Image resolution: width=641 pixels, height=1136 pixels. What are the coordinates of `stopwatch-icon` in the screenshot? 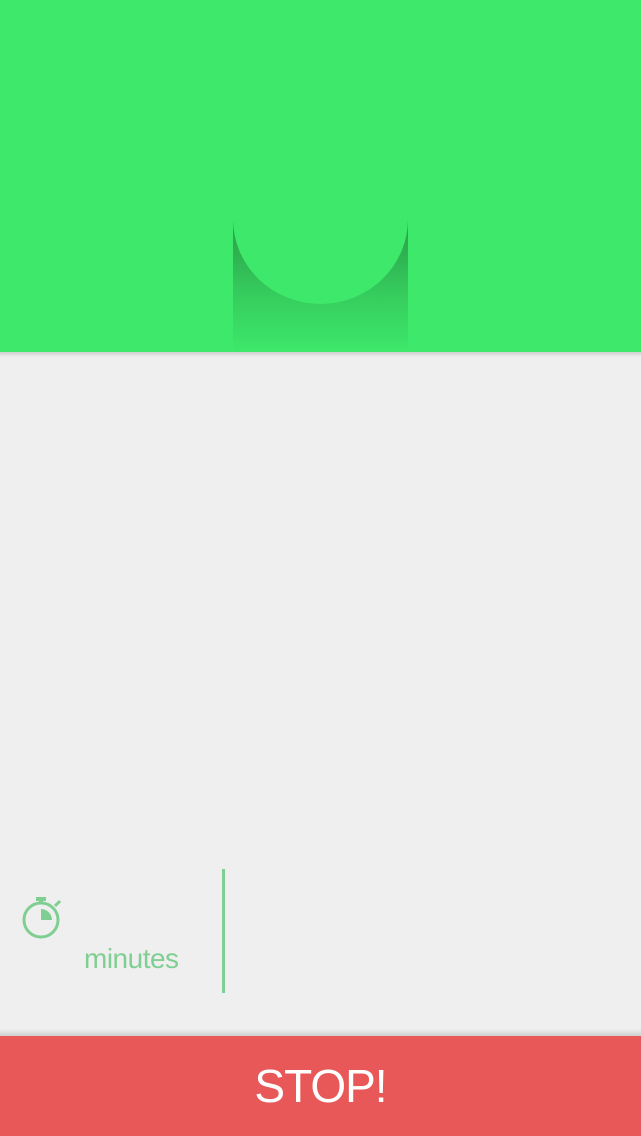 It's located at (42, 917).